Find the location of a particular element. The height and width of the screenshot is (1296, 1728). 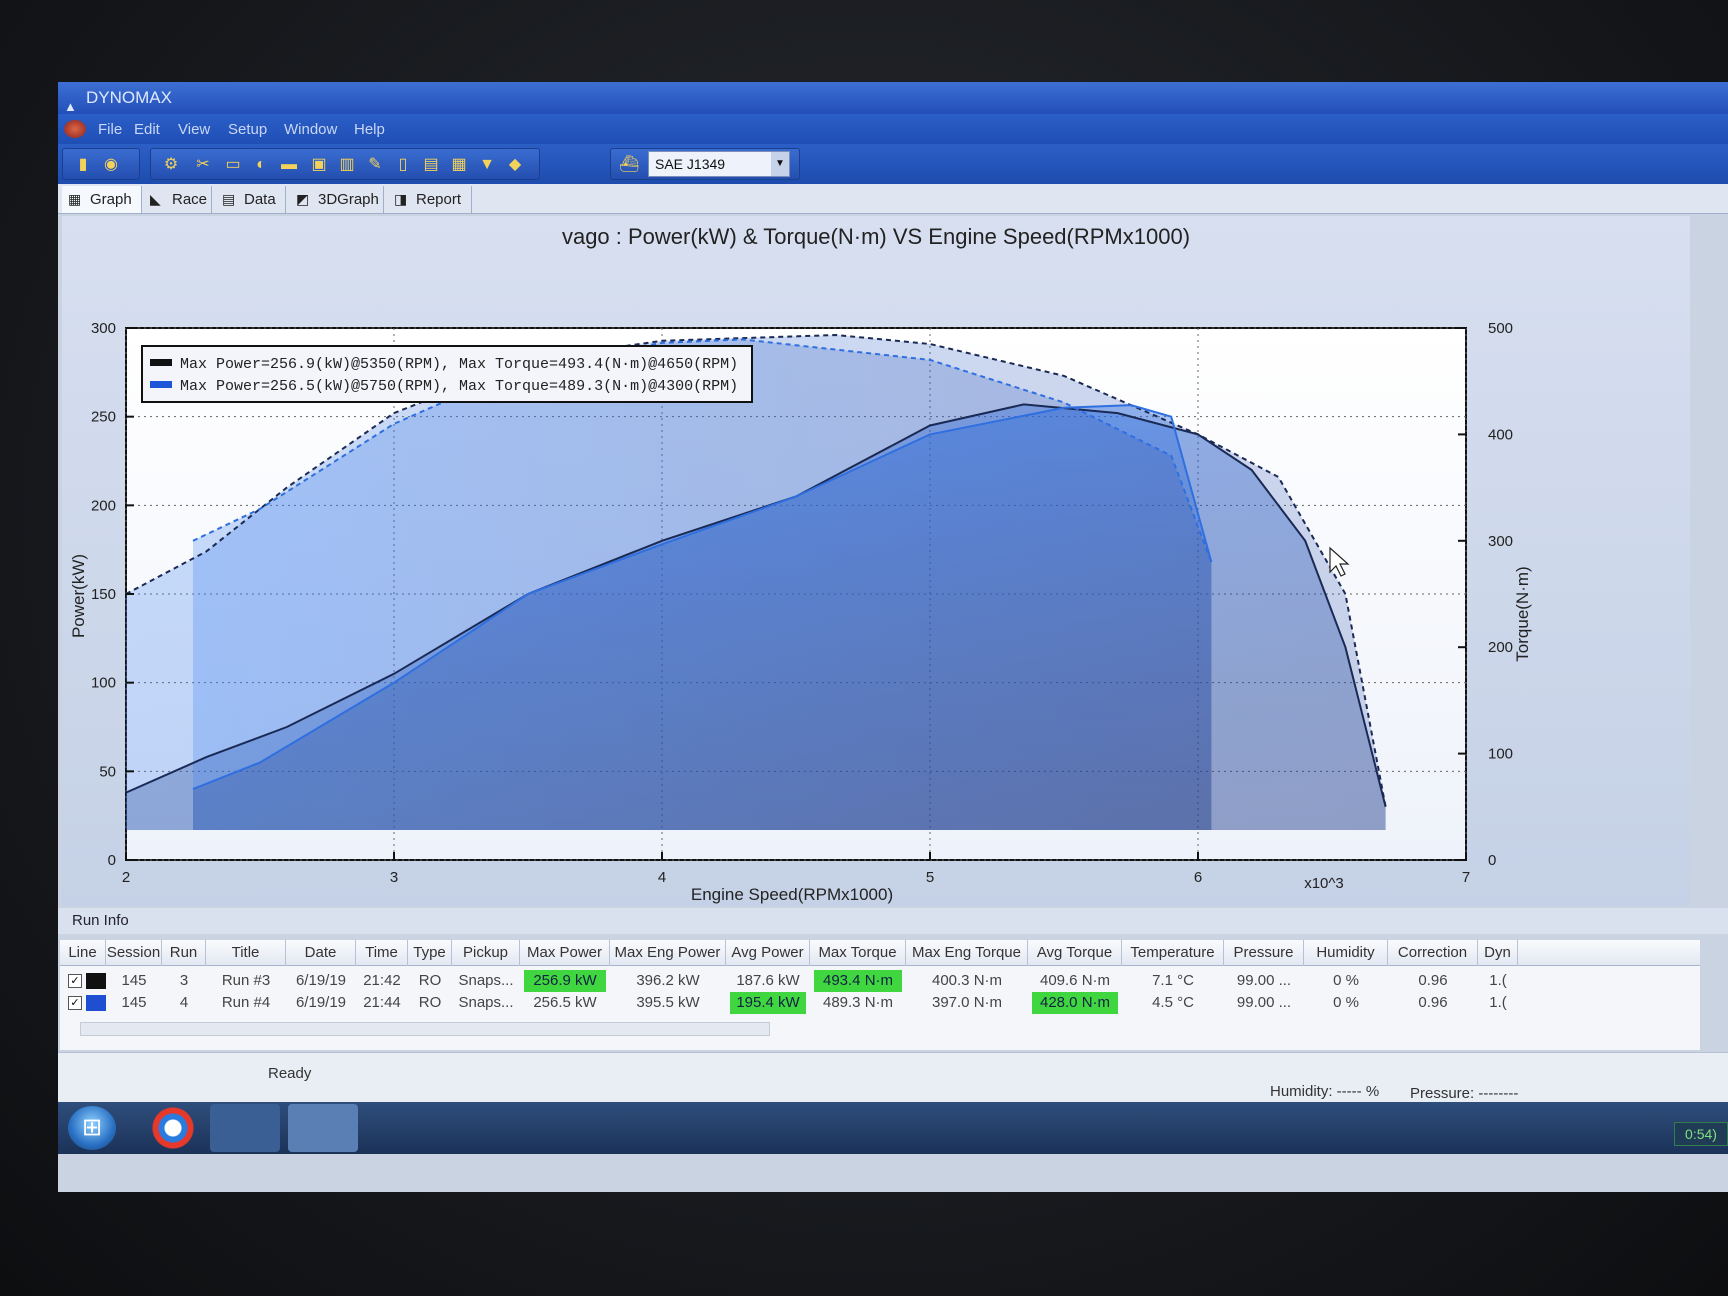

column-header: Type is located at coordinates (430, 953).